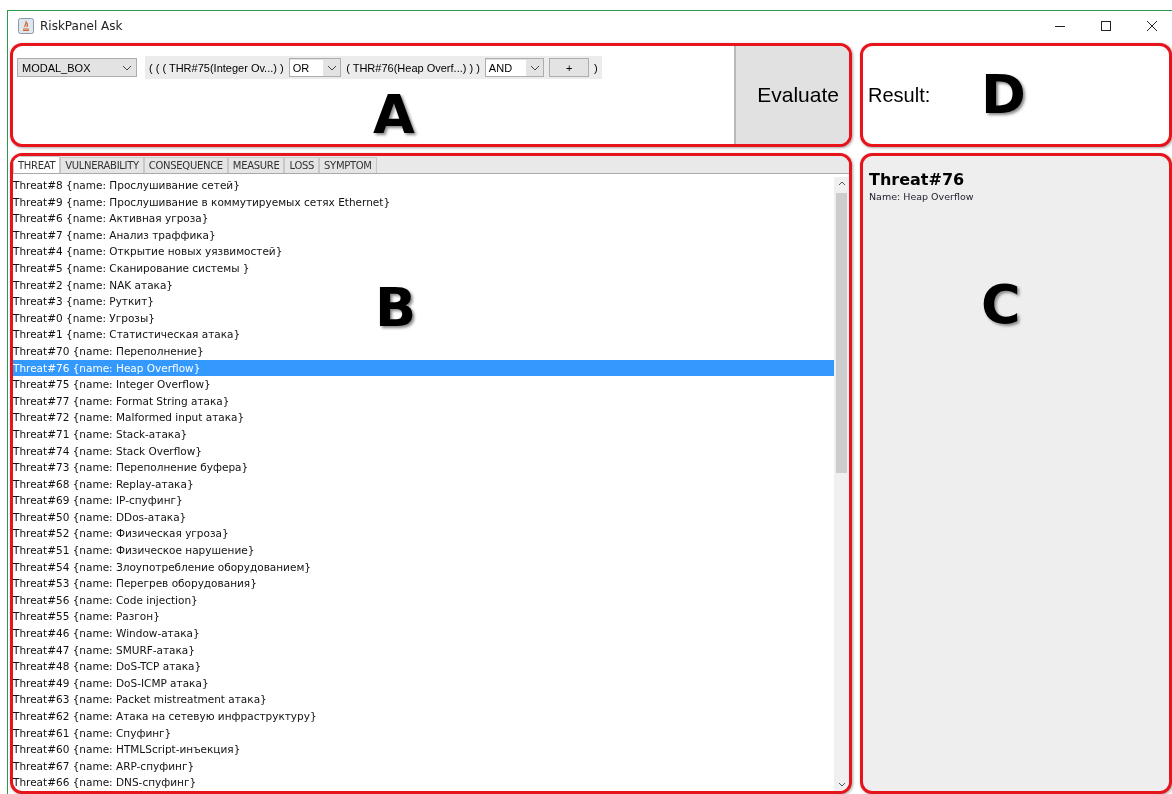  Describe the element at coordinates (394, 115) in the screenshot. I see `annotation-letter: A` at that location.